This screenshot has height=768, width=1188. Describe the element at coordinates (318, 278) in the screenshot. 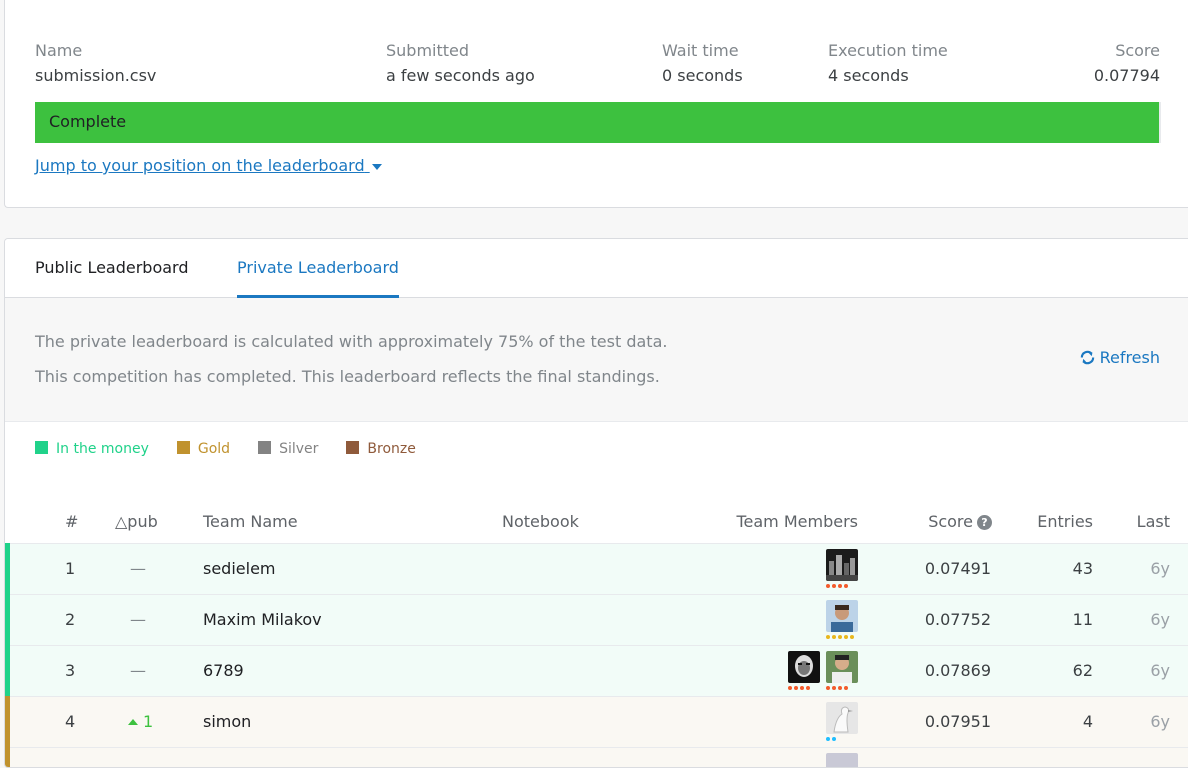

I see `tab-private-leaderboard: Private Leaderboard` at that location.